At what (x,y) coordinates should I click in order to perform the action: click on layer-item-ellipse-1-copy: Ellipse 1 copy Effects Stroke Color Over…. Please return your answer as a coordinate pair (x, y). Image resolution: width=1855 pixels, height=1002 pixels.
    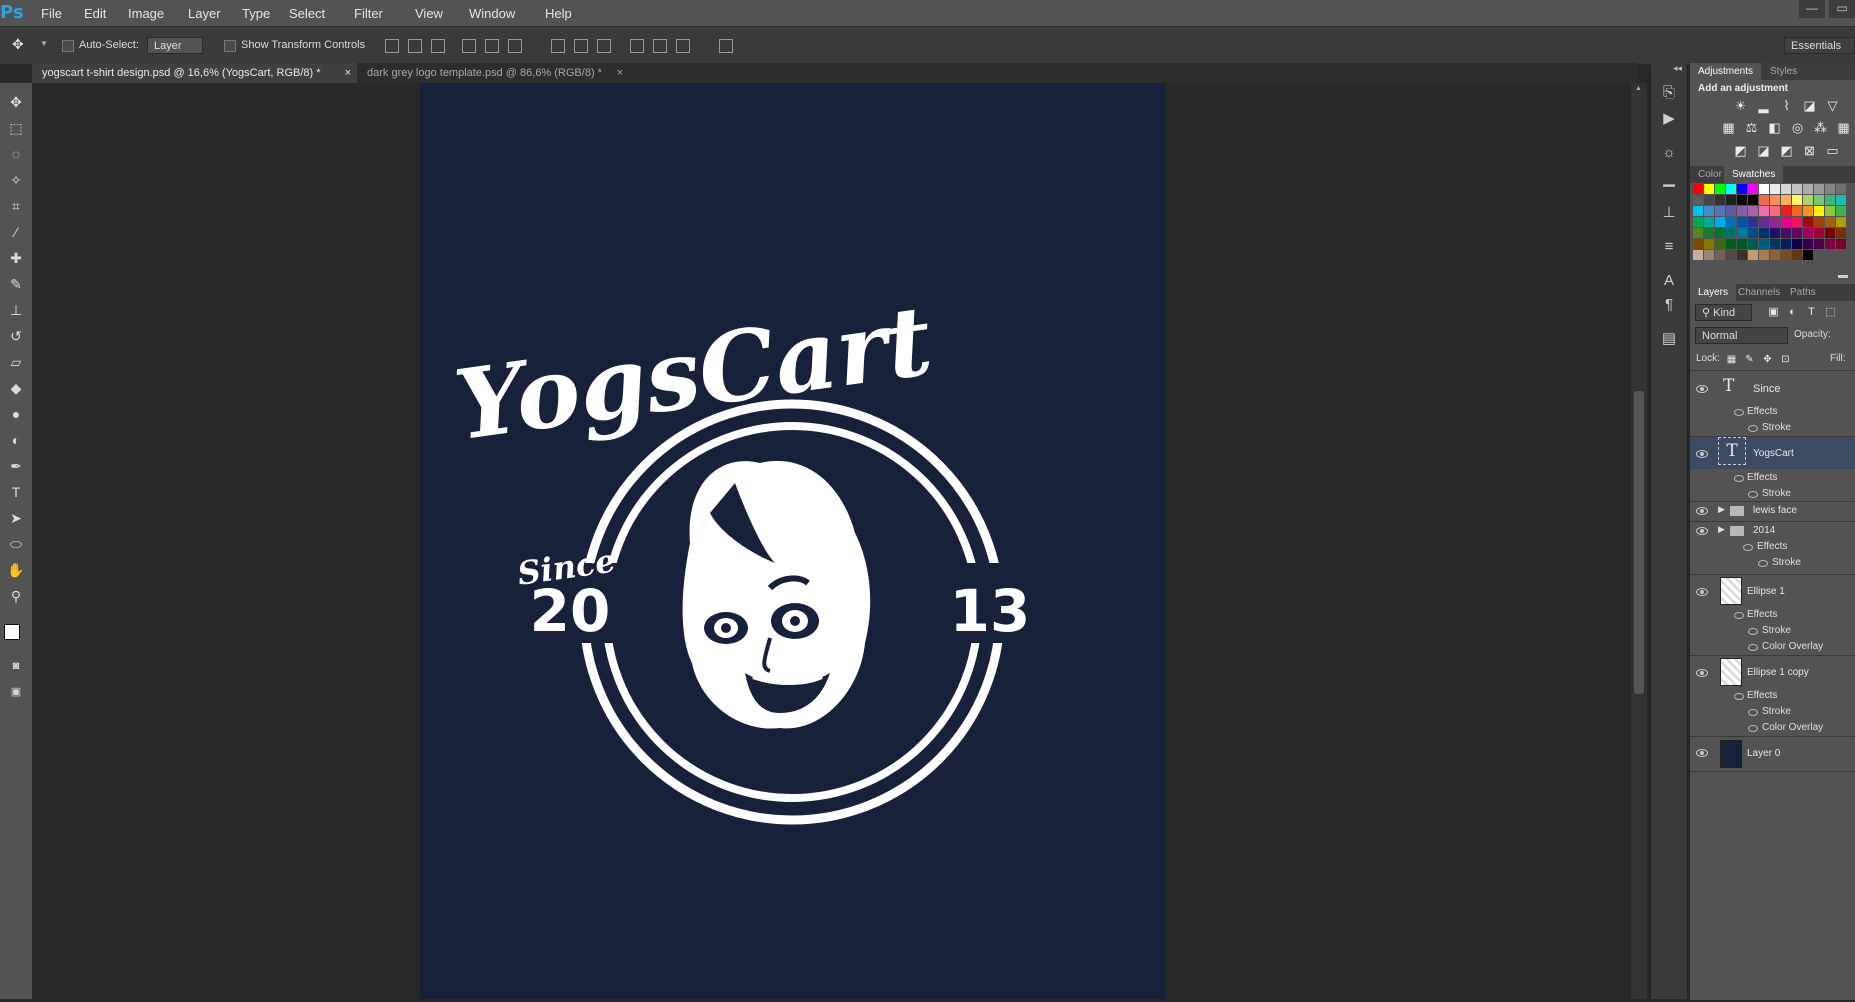
    Looking at the image, I should click on (1772, 696).